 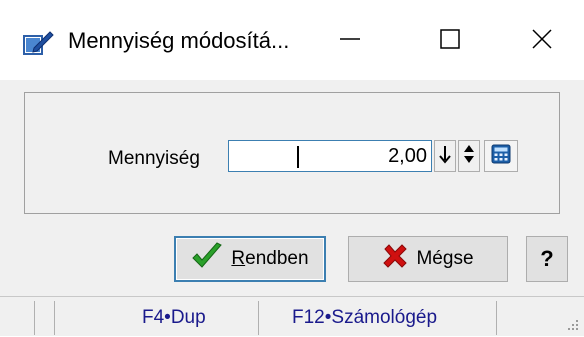 I want to click on close-button, so click(x=542, y=41).